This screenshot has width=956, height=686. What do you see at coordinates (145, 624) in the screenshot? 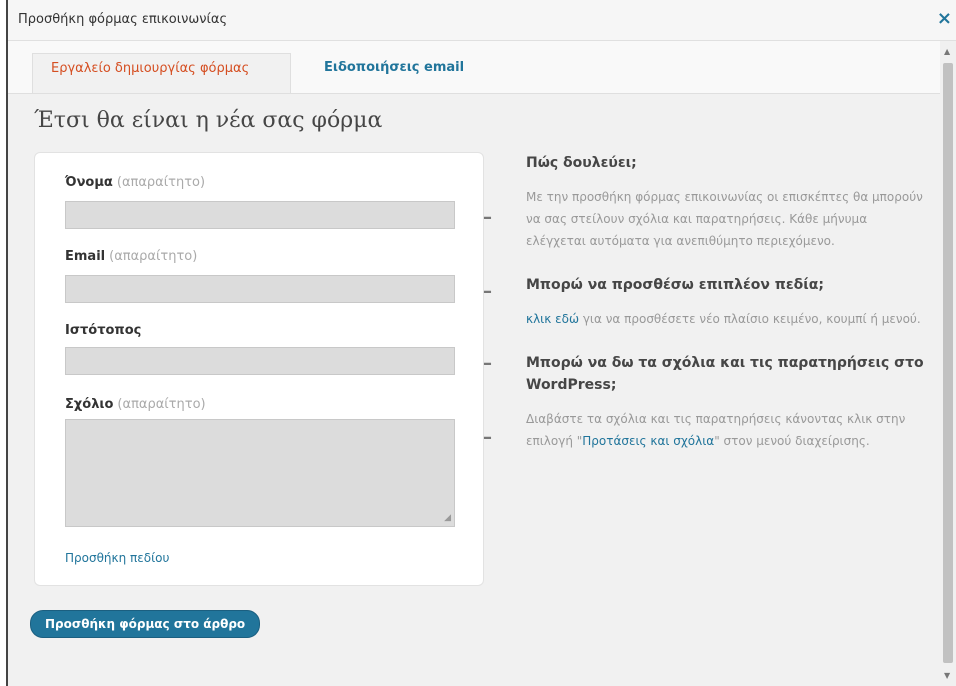
I see `add-form-to-post-button: Προσθήκη φόρμας στο άρθρο` at bounding box center [145, 624].